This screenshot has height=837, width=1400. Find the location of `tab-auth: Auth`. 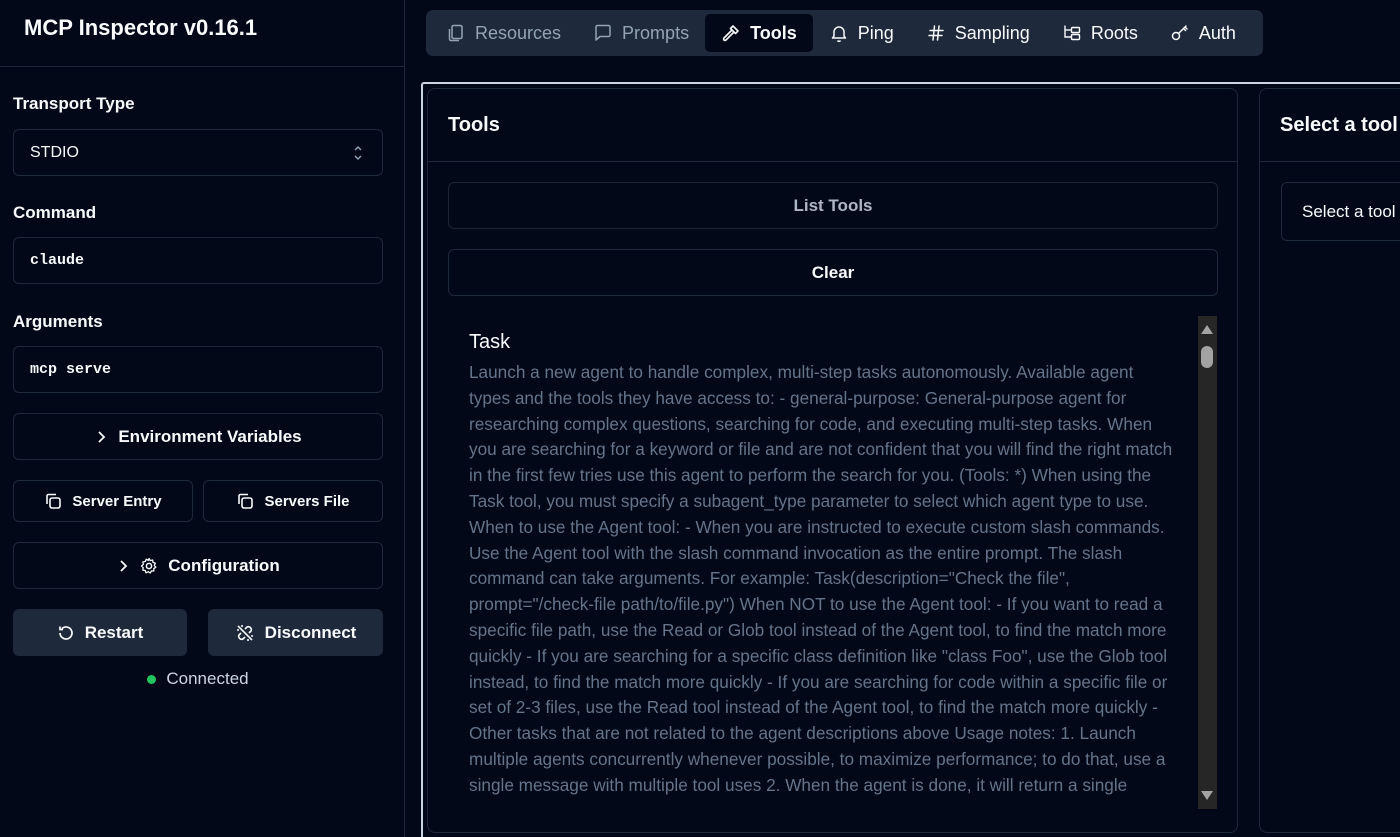

tab-auth: Auth is located at coordinates (1203, 33).